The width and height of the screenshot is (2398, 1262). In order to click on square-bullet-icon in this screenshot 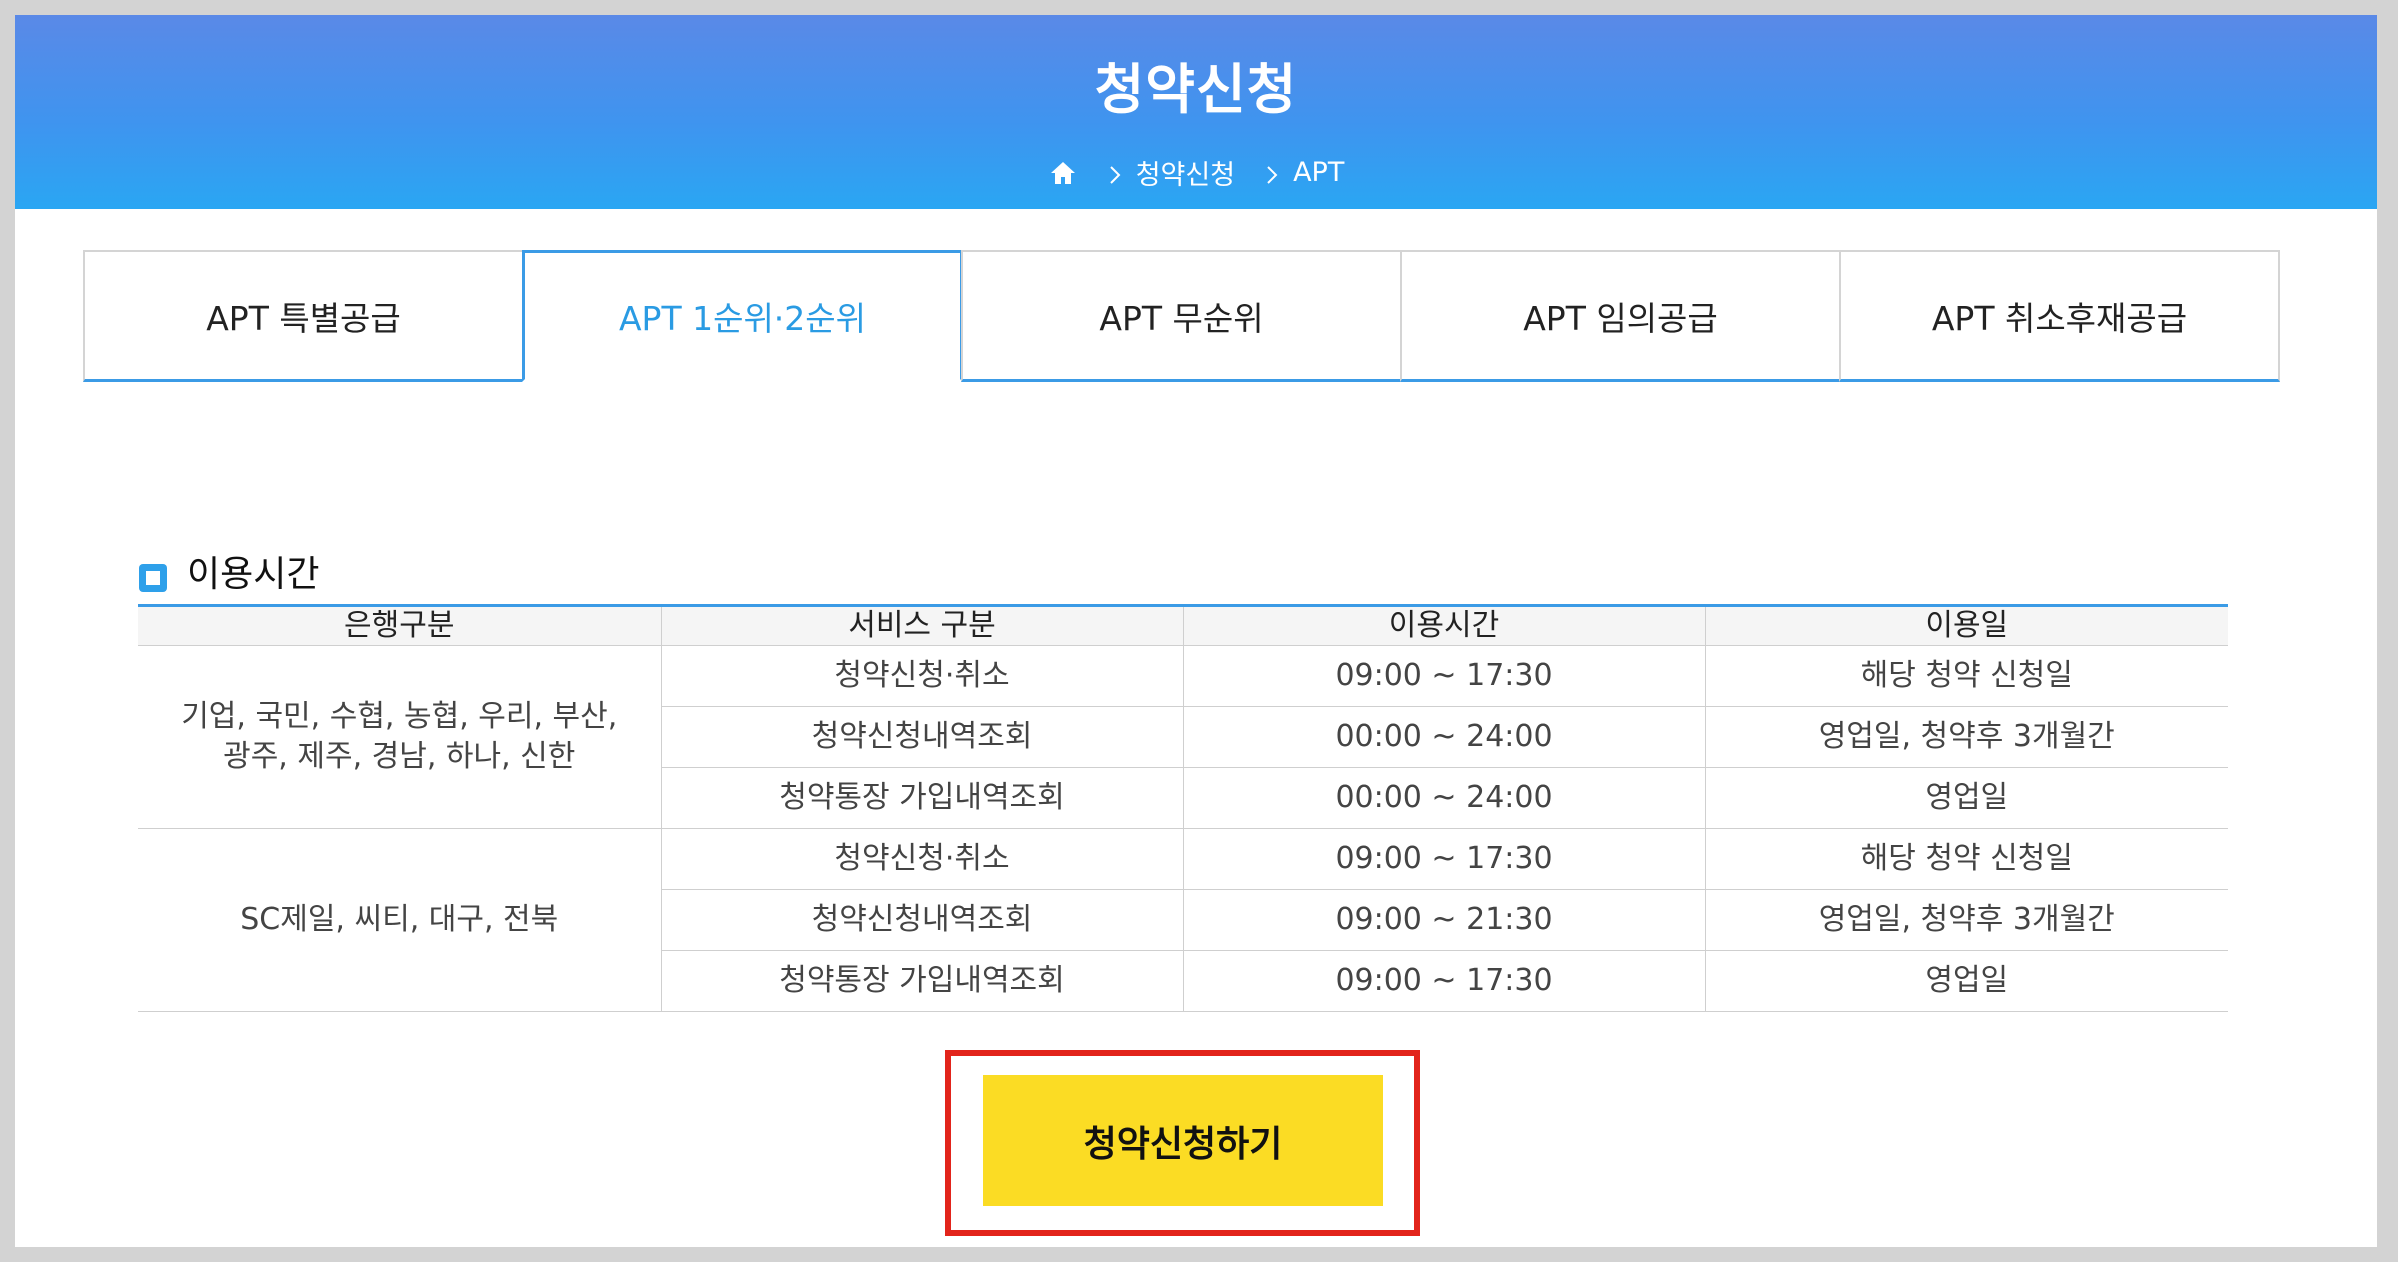, I will do `click(153, 578)`.